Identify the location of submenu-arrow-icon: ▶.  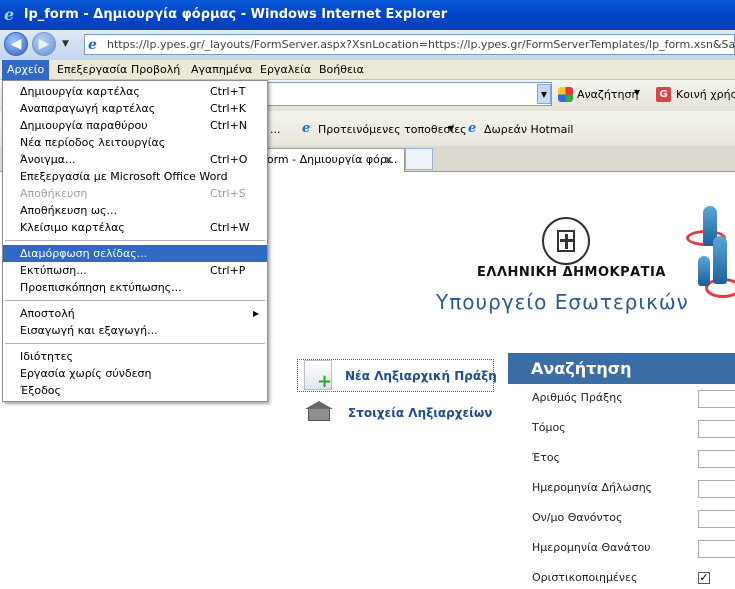
(256, 313).